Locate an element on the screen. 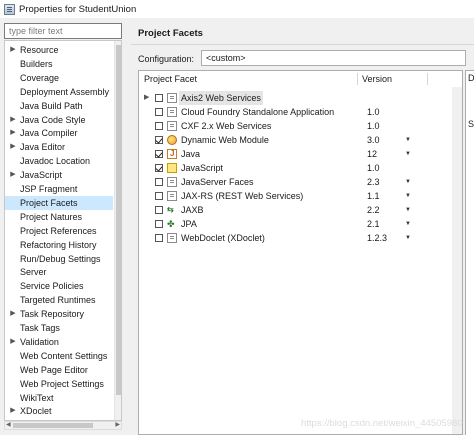 This screenshot has height=435, width=474. facet-row: ⇆ JAXB 2.2 ▼ is located at coordinates (294, 210).